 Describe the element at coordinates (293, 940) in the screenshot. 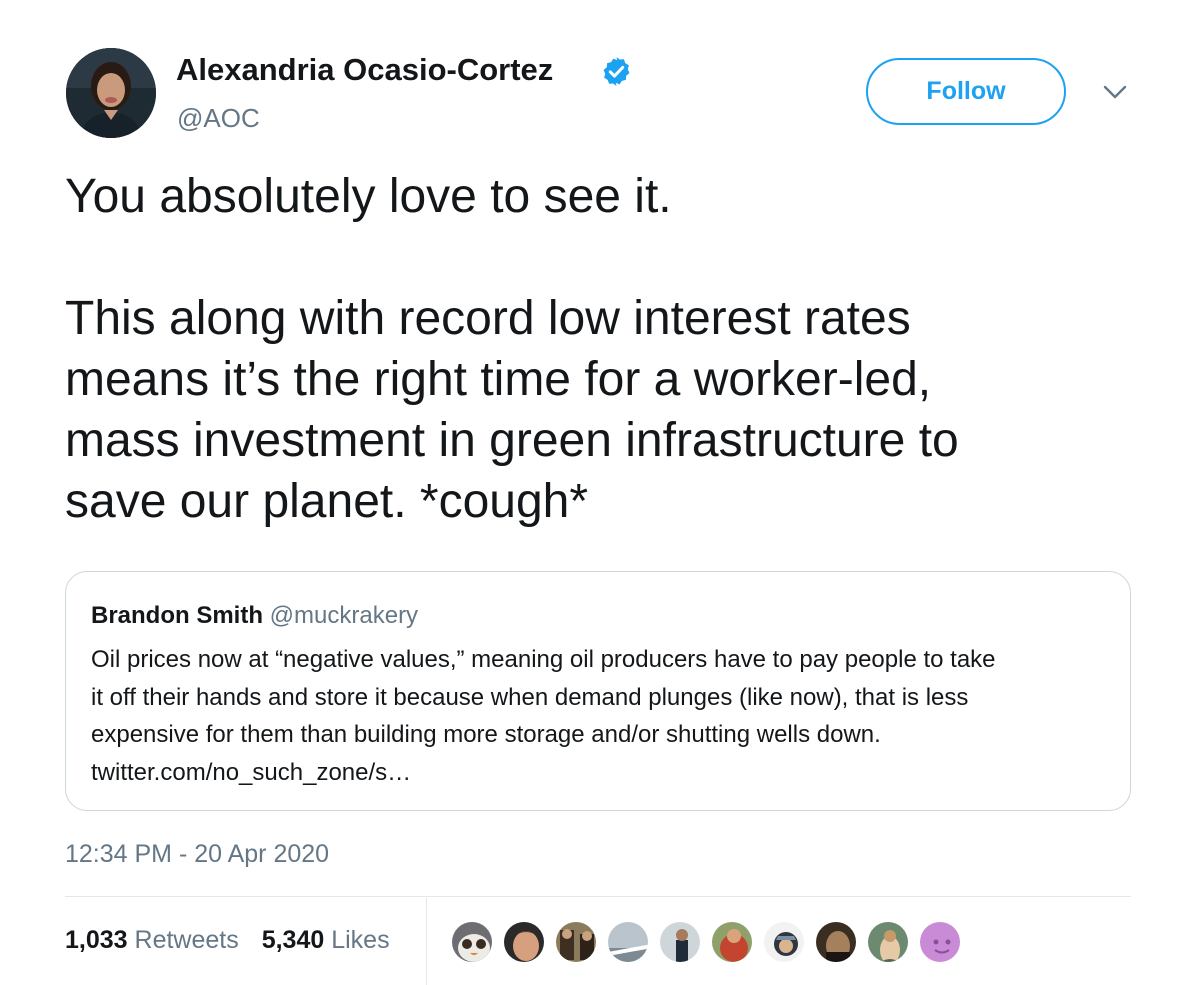

I see `likes-count: 5,340` at that location.